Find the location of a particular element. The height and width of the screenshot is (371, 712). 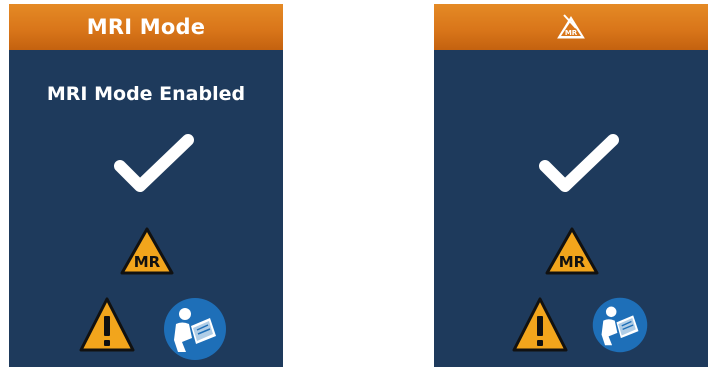

header-title: MRI Mode is located at coordinates (146, 27).